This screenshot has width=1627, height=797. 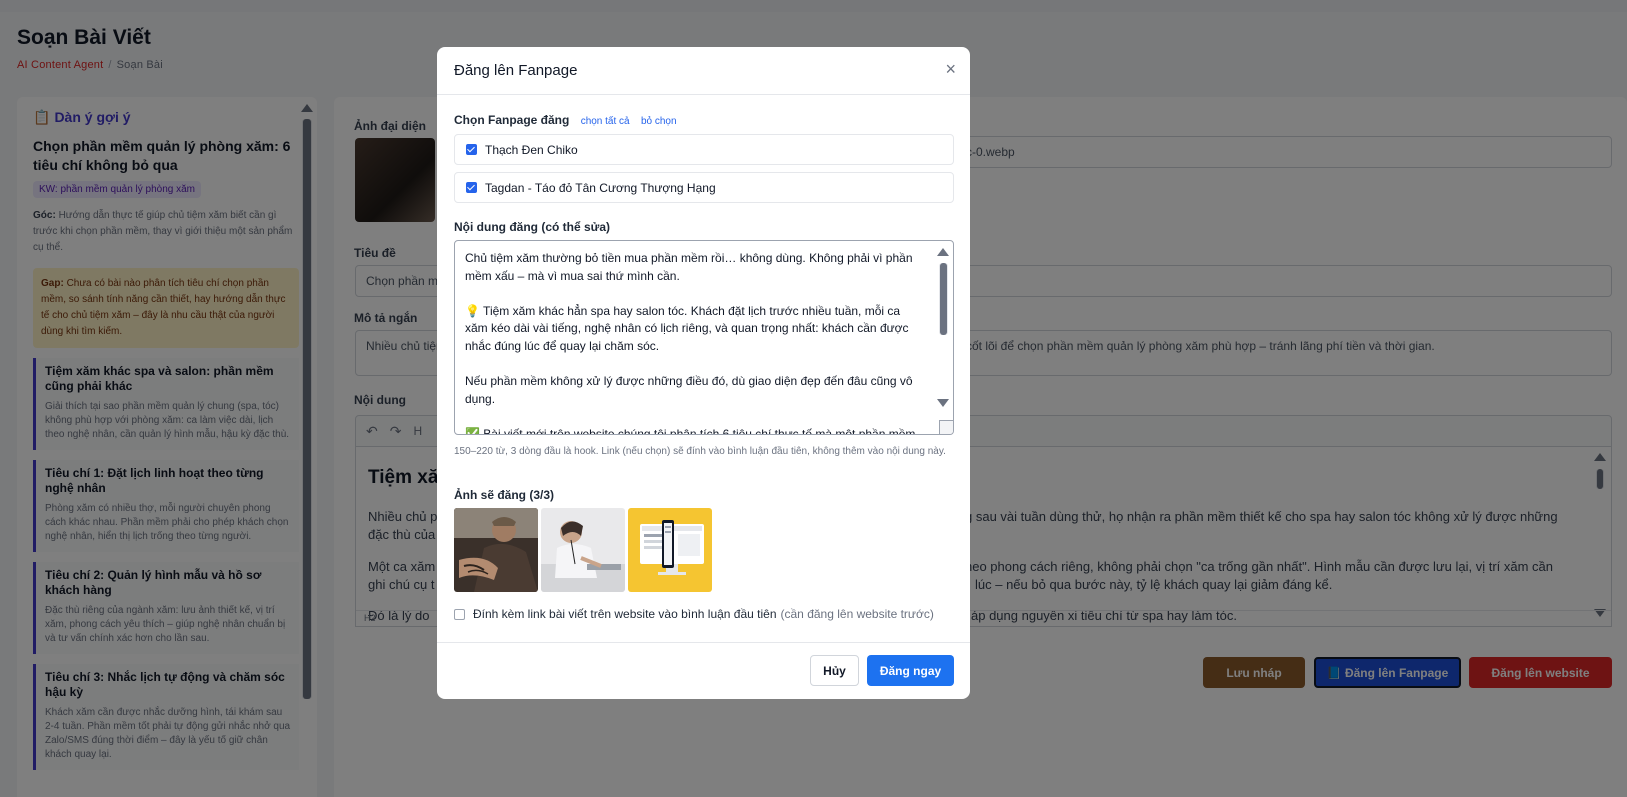 I want to click on software-screens-image-icon, so click(x=670, y=550).